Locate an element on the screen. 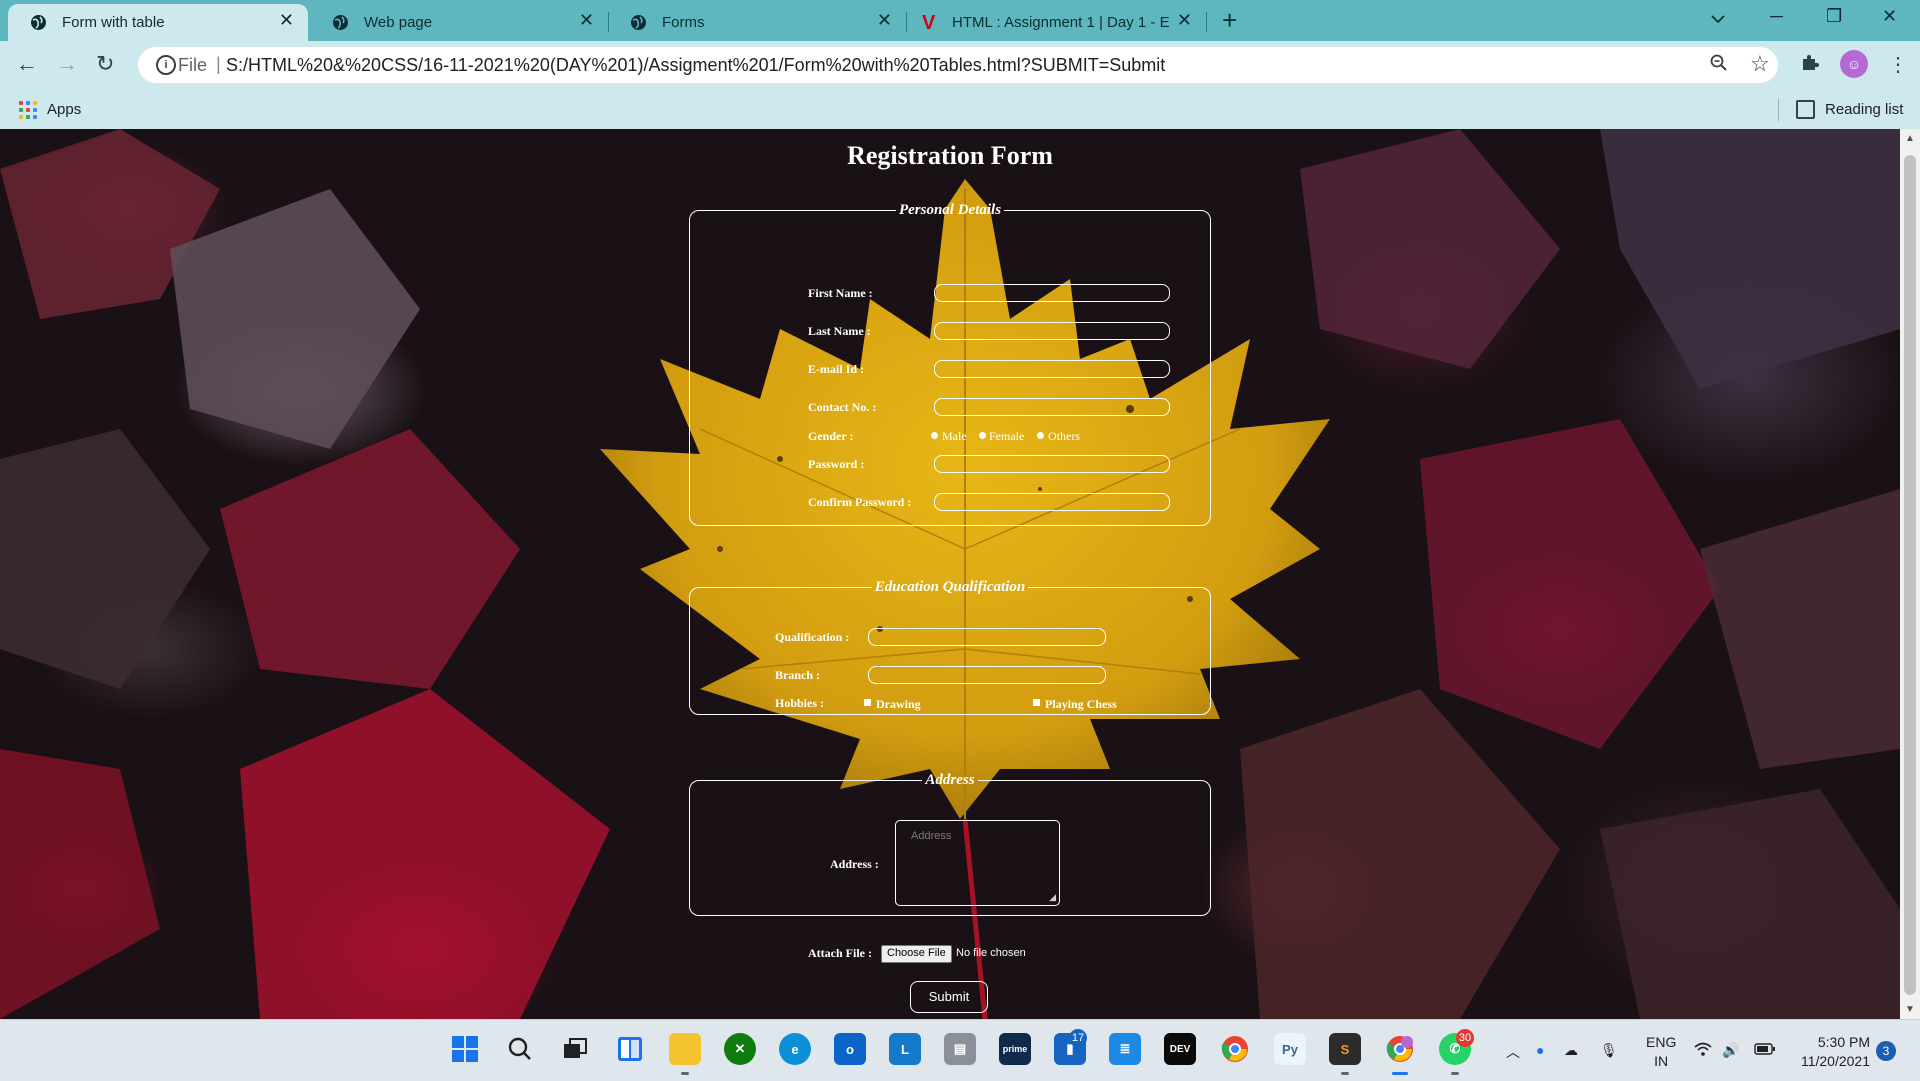 The image size is (1920, 1081). search-icon is located at coordinates (520, 1049).